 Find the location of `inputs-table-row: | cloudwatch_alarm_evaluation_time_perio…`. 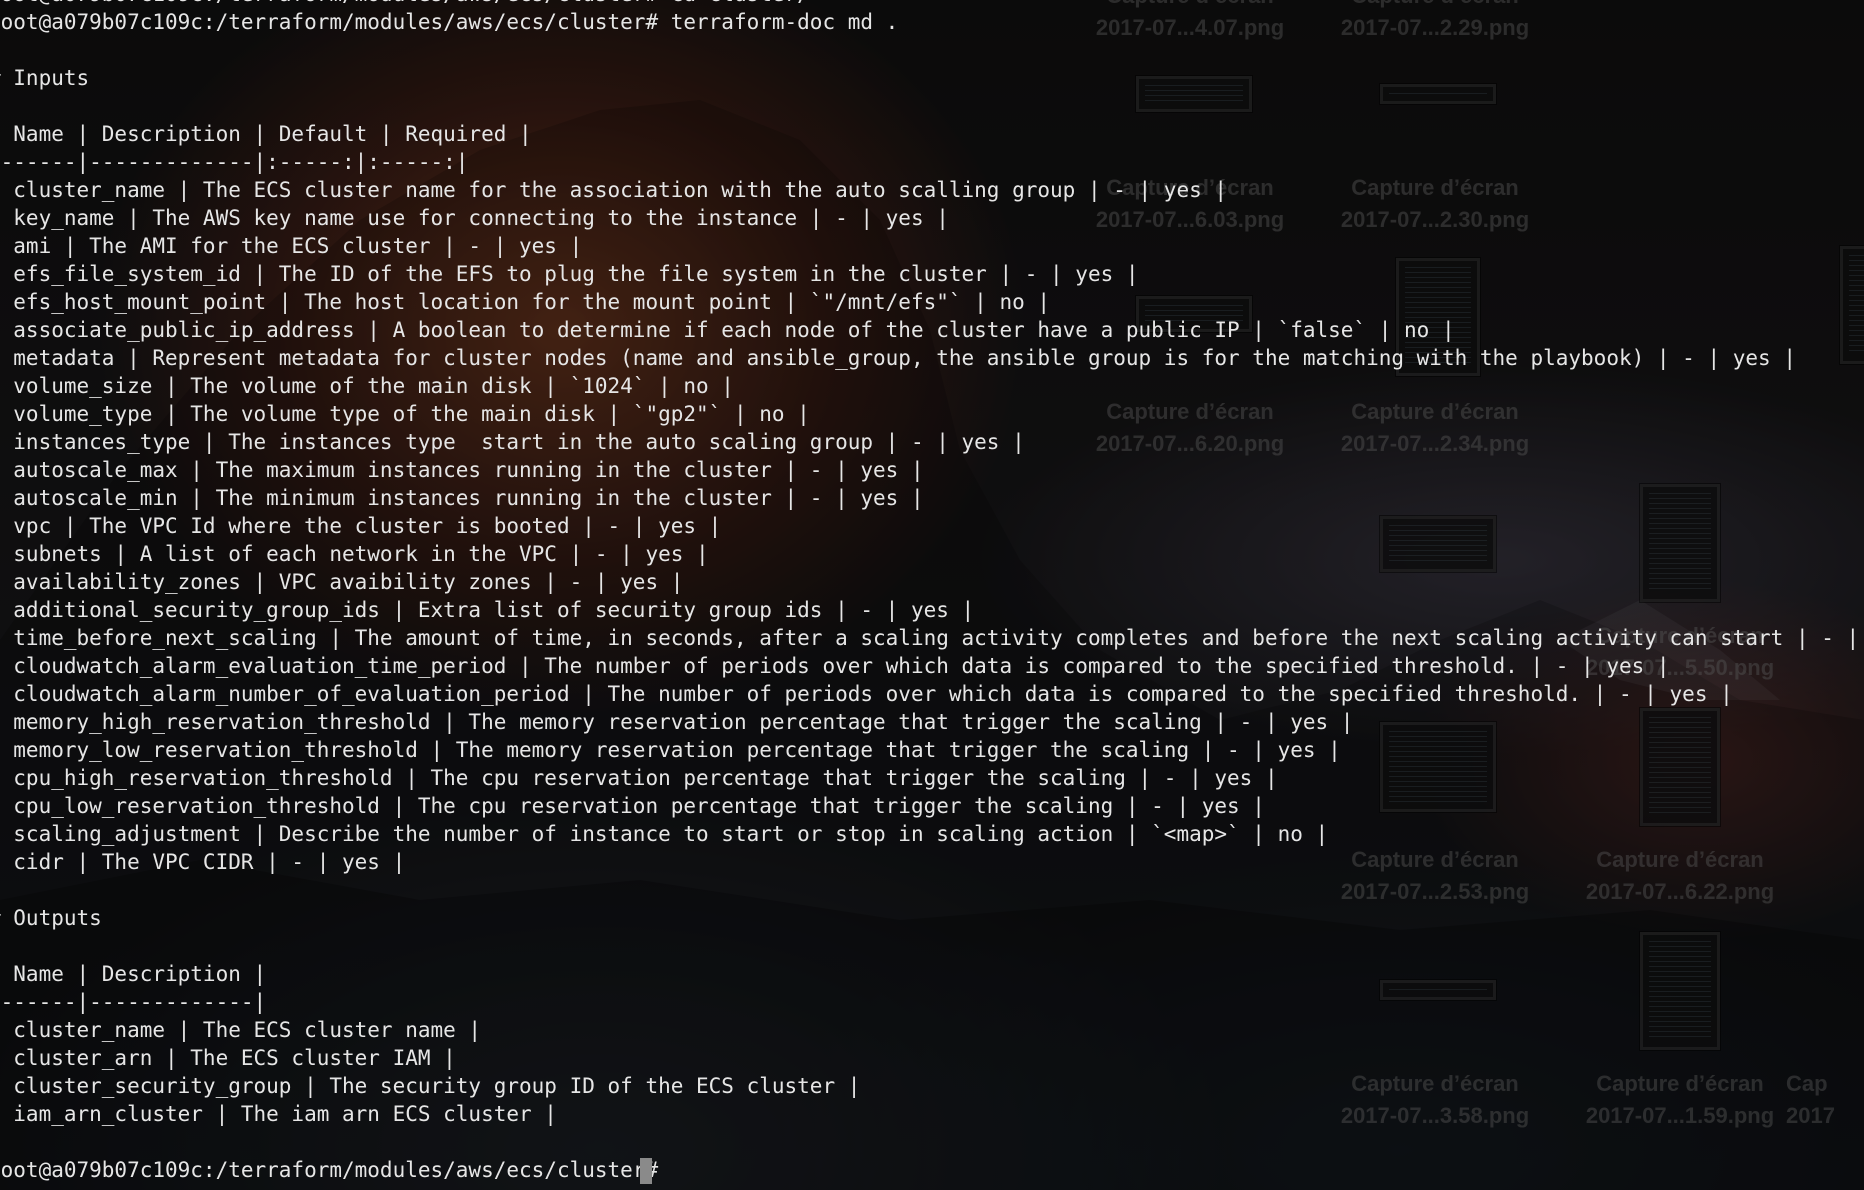

inputs-table-row: | cloudwatch_alarm_evaluation_time_perio… is located at coordinates (835, 666).